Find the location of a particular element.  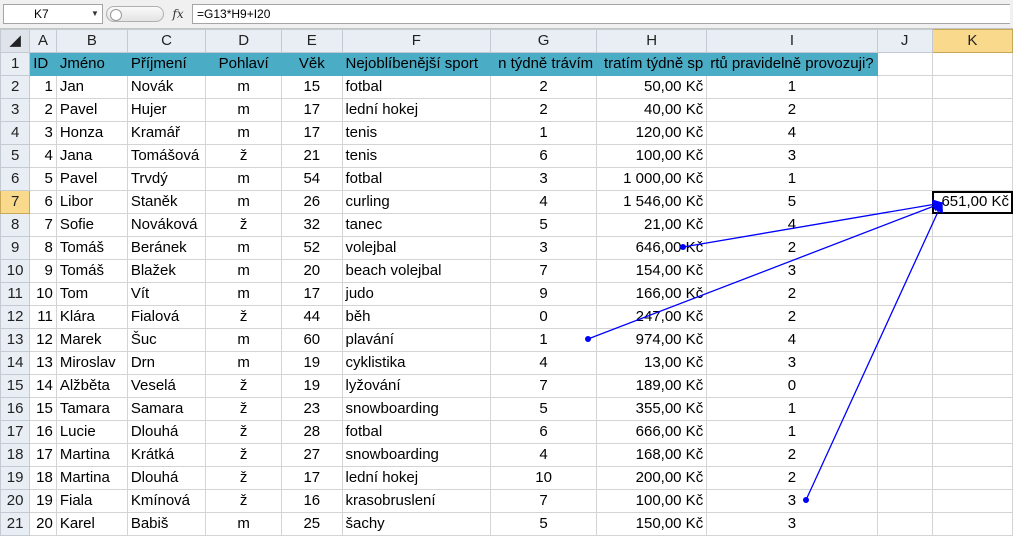

cell-first-name: Klára is located at coordinates (91, 317).